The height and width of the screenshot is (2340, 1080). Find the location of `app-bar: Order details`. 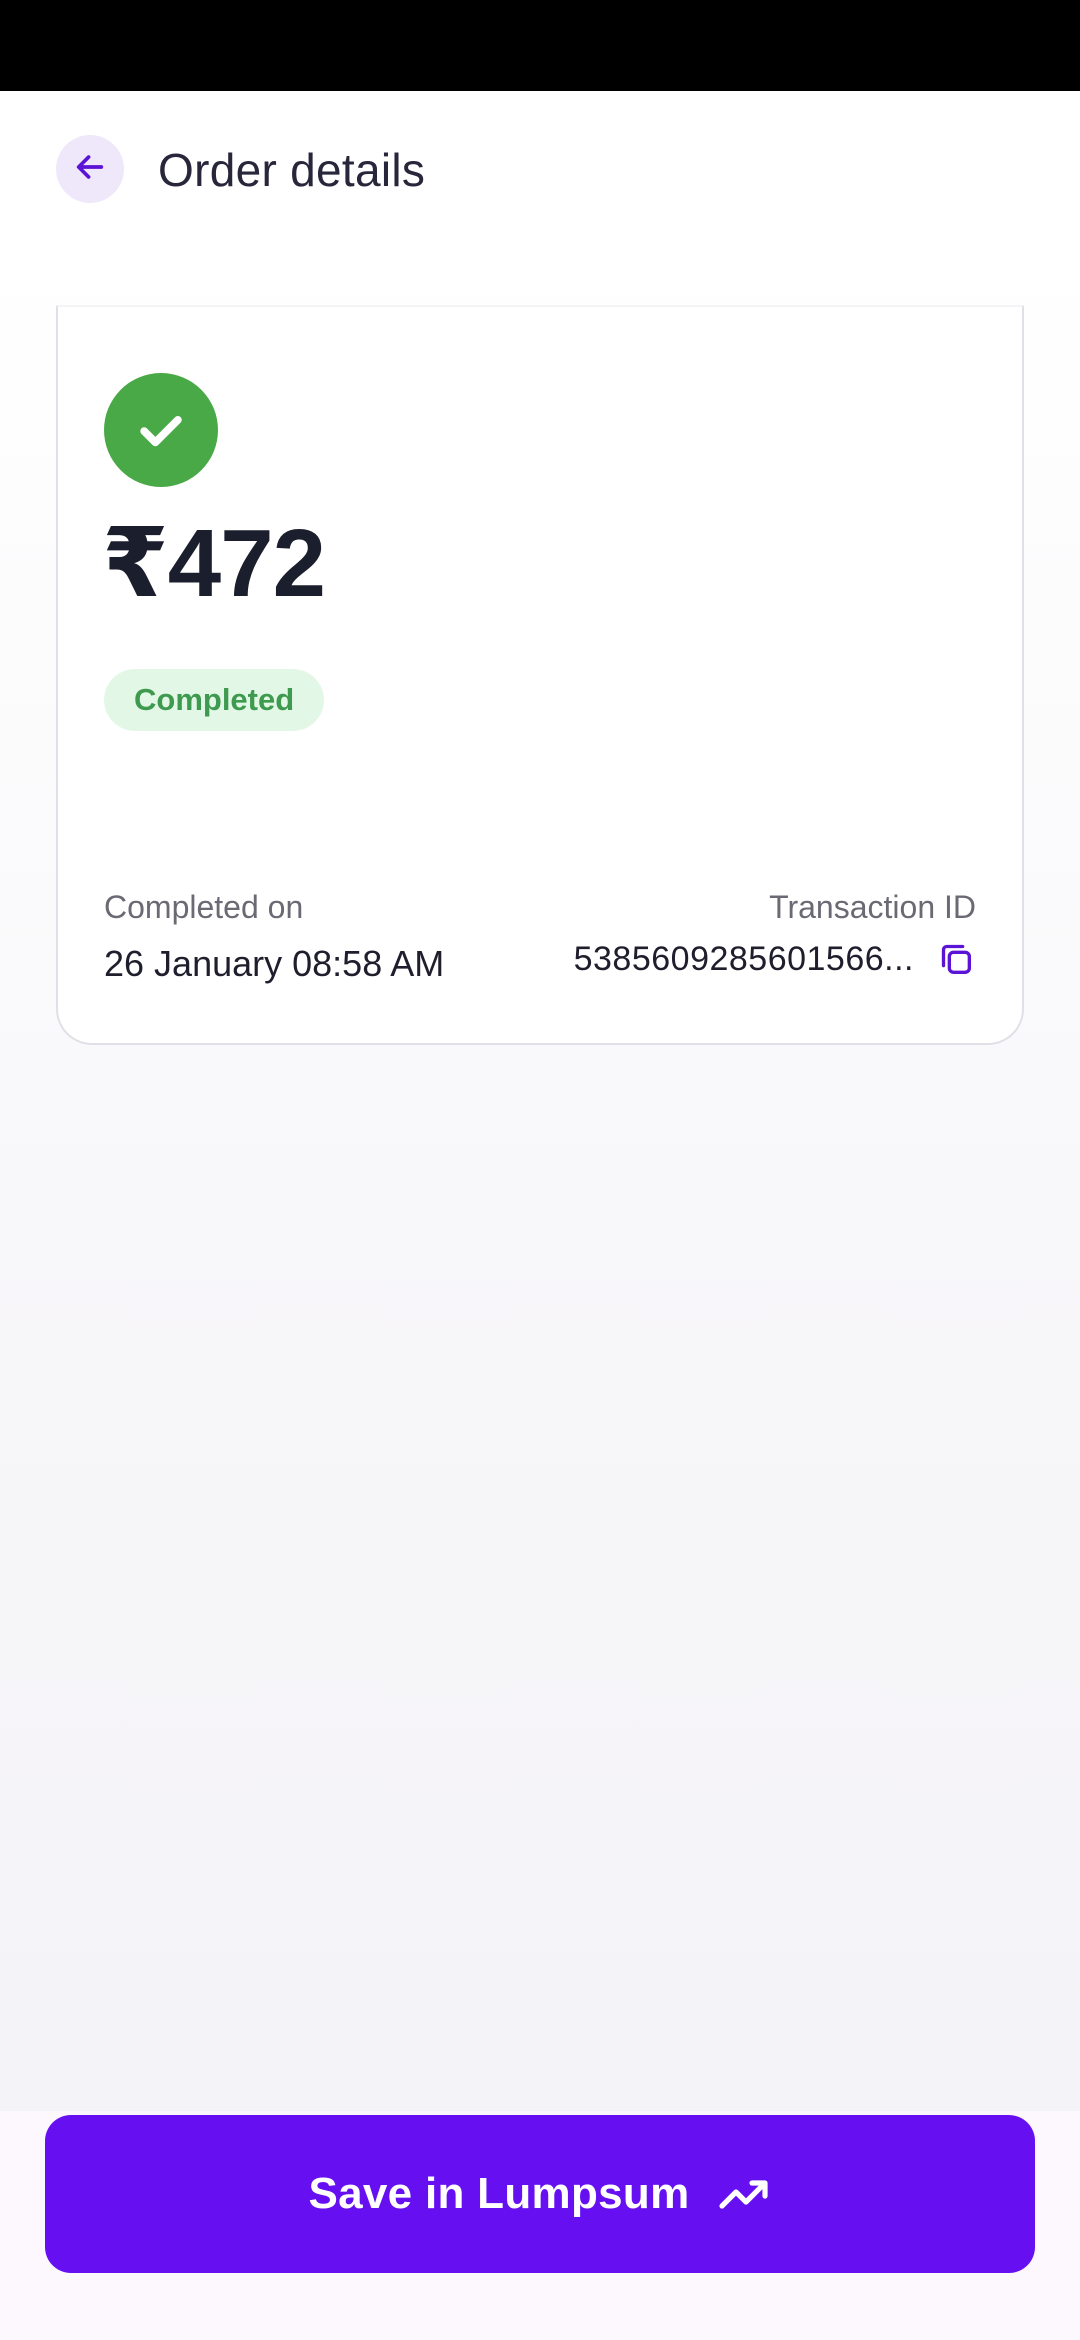

app-bar: Order details is located at coordinates (540, 171).